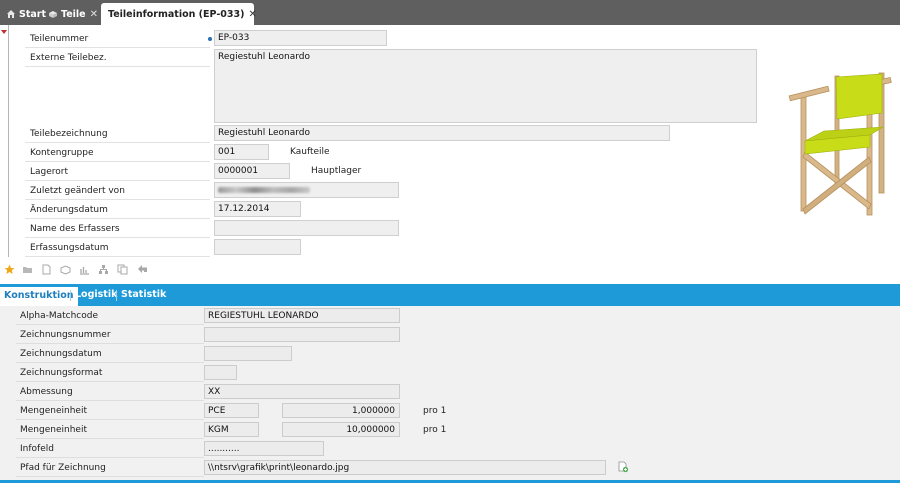 The width and height of the screenshot is (900, 483). What do you see at coordinates (69, 248) in the screenshot?
I see `erfassungsdatum-label: Erfassungsdatum` at bounding box center [69, 248].